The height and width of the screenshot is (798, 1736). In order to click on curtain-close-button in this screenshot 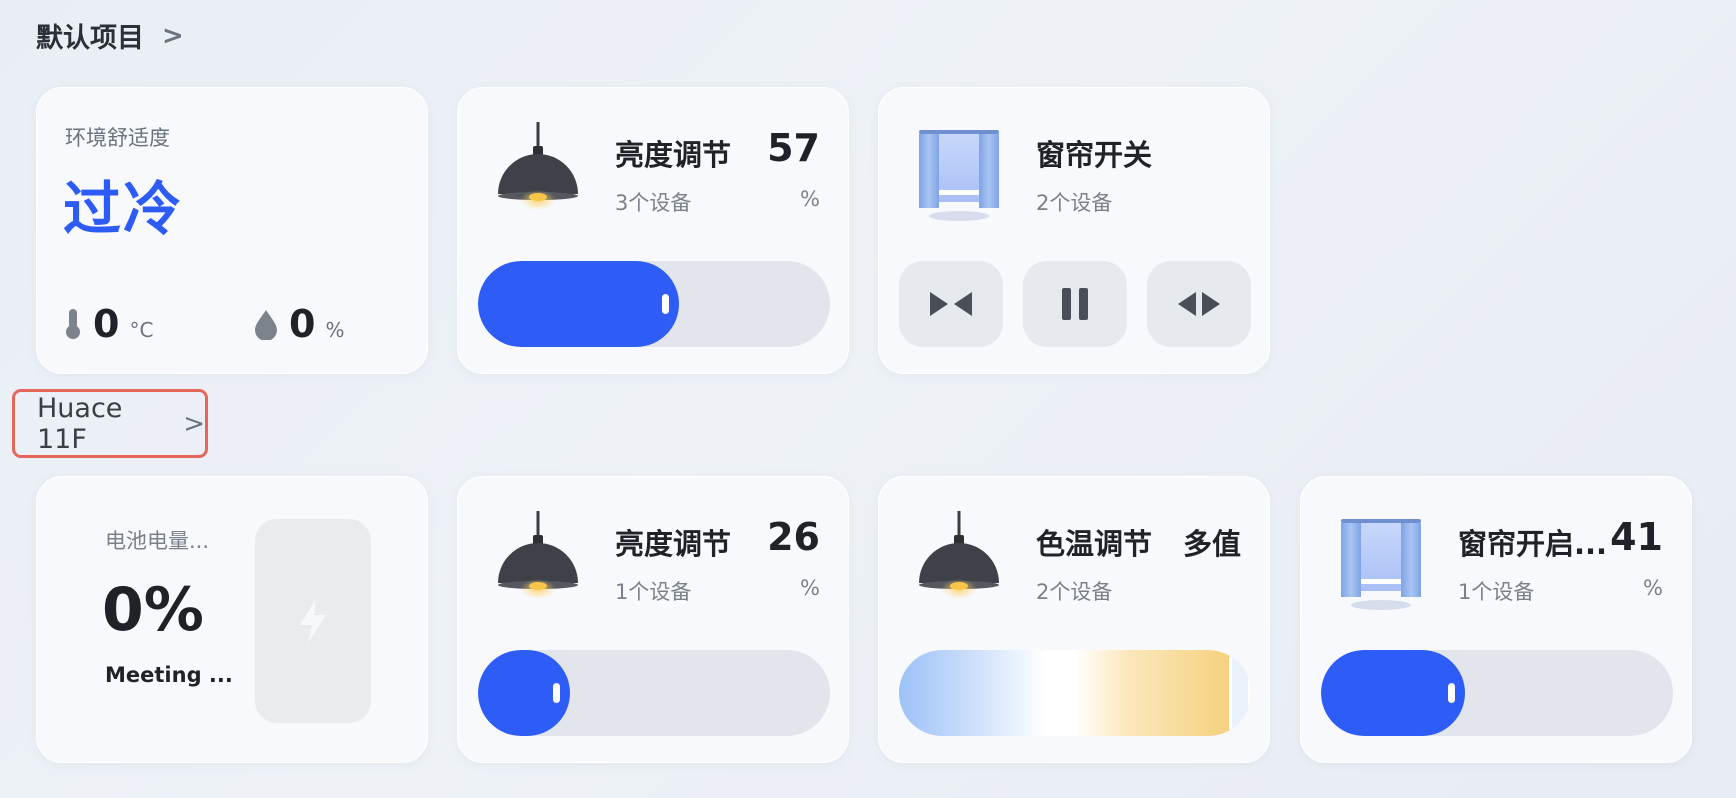, I will do `click(951, 304)`.